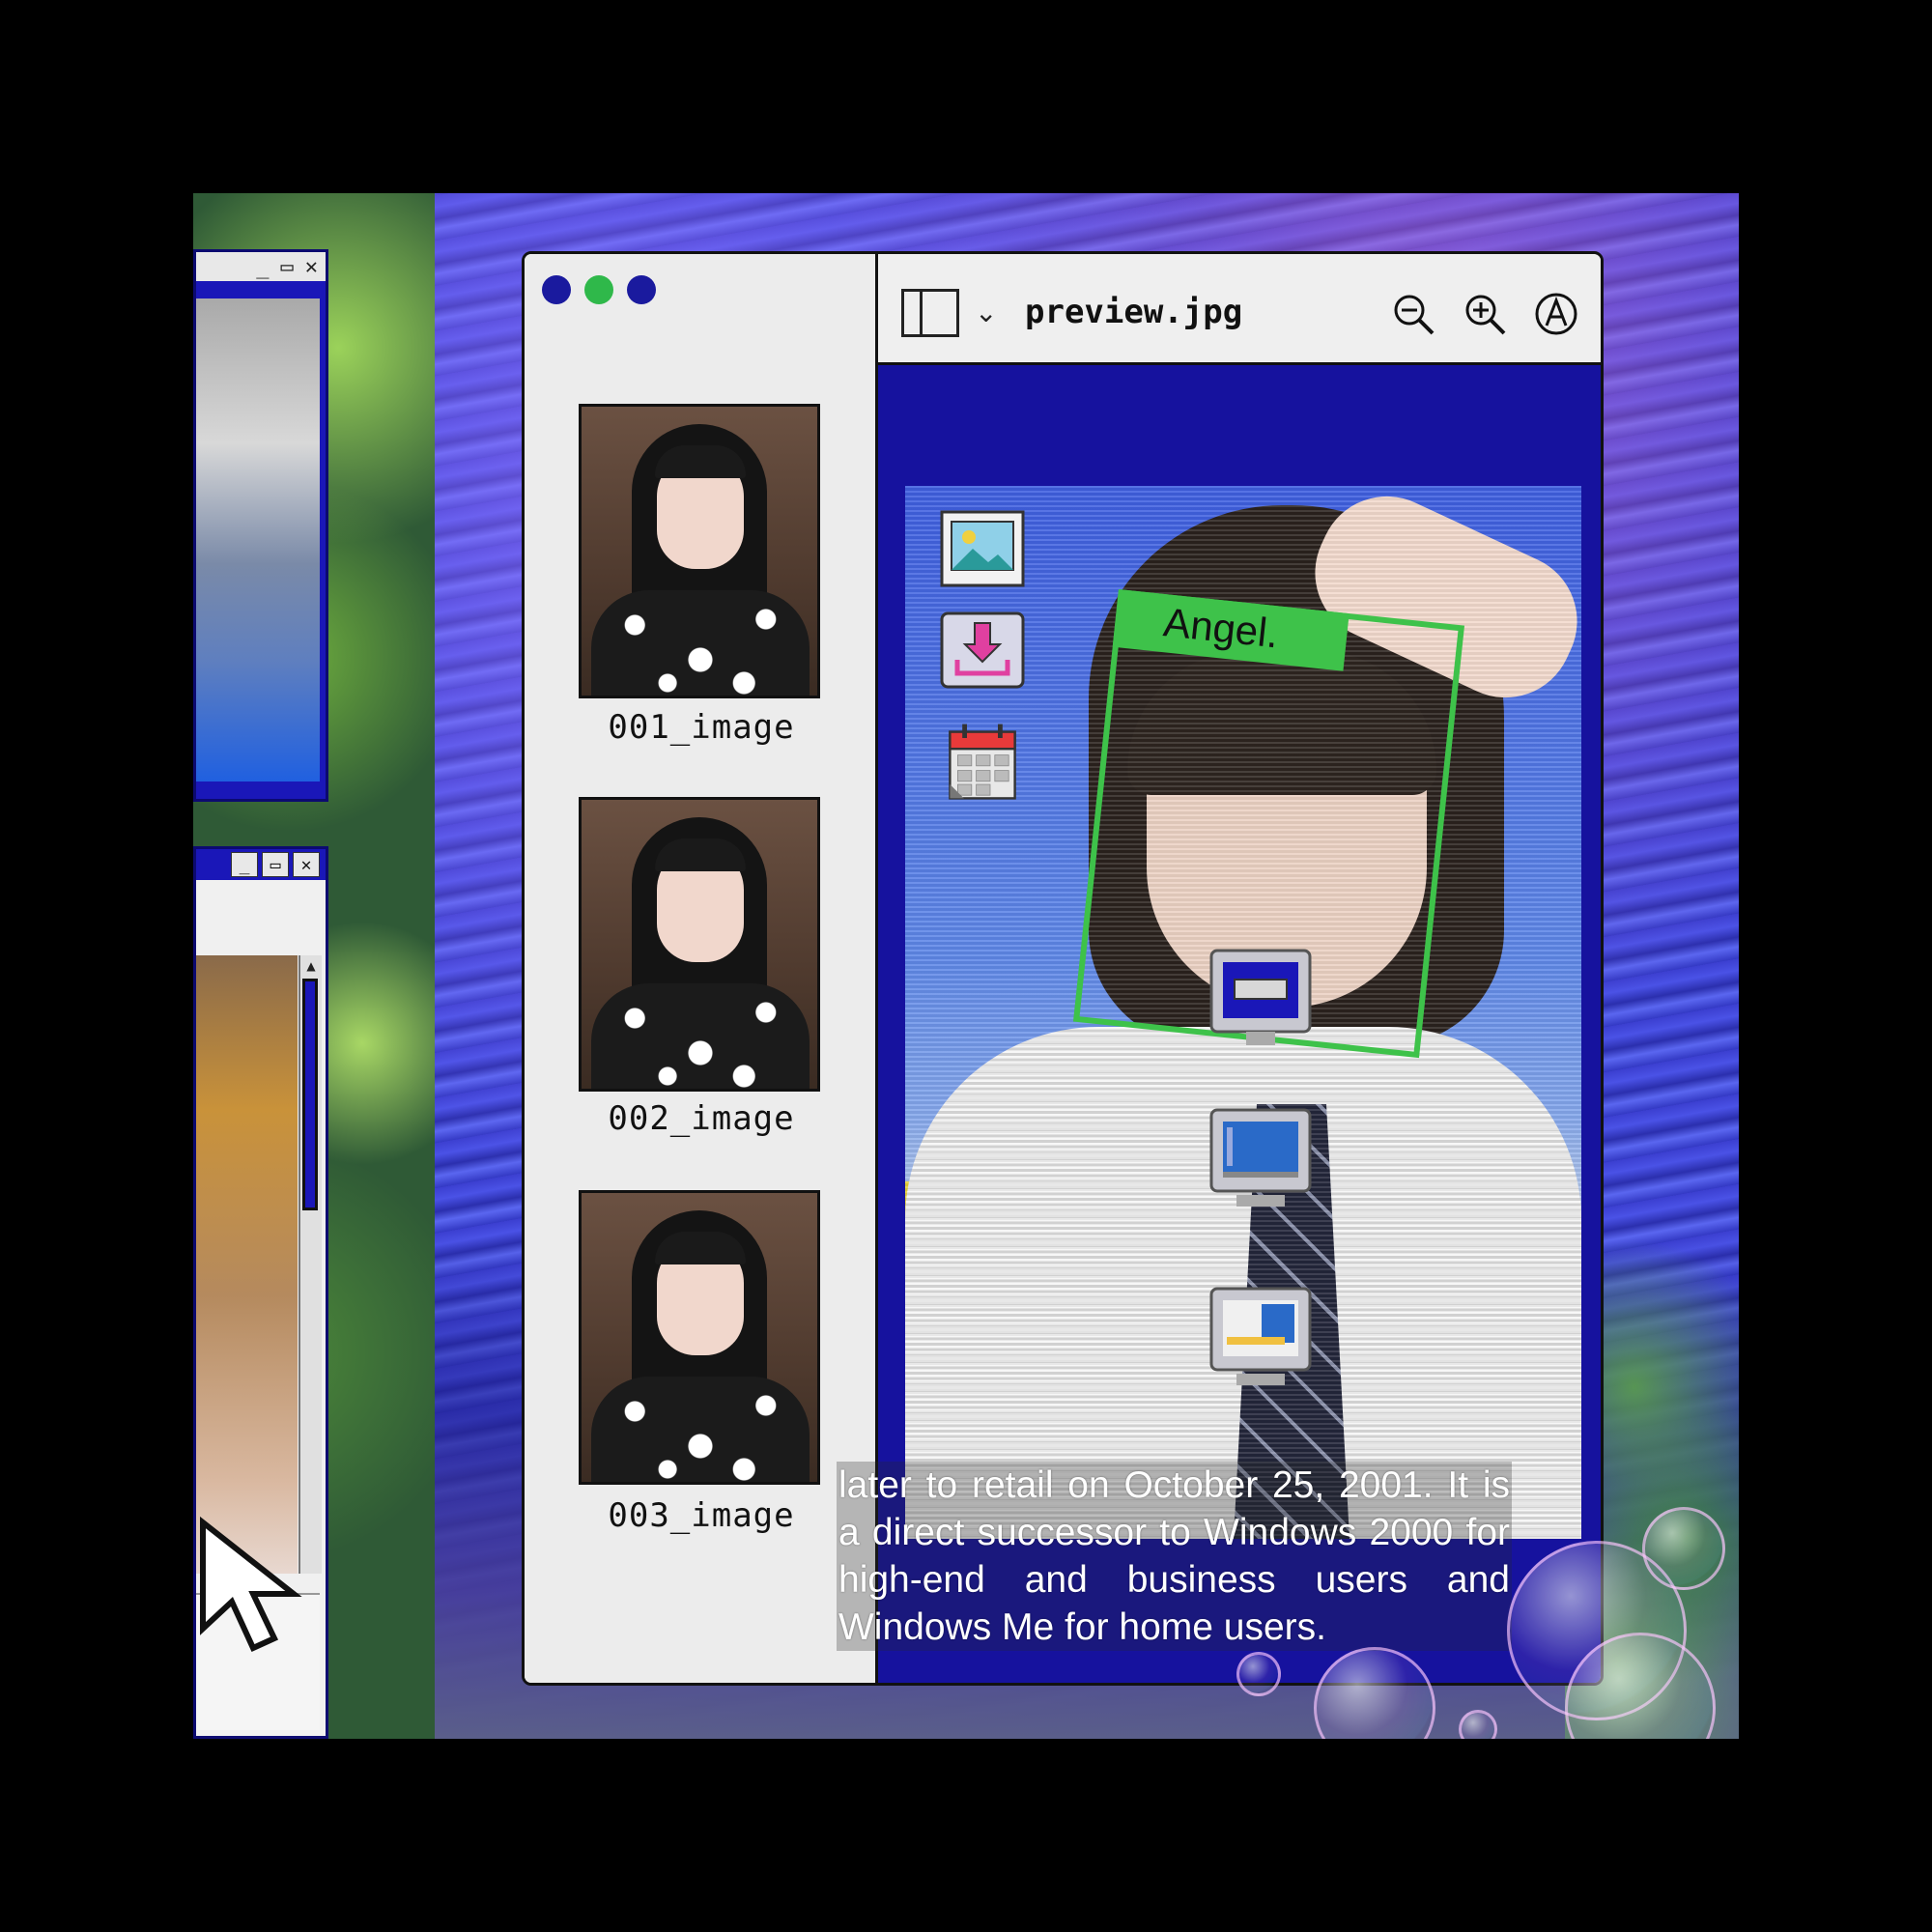 Image resolution: width=1932 pixels, height=1932 pixels. I want to click on image-icon, so click(982, 548).